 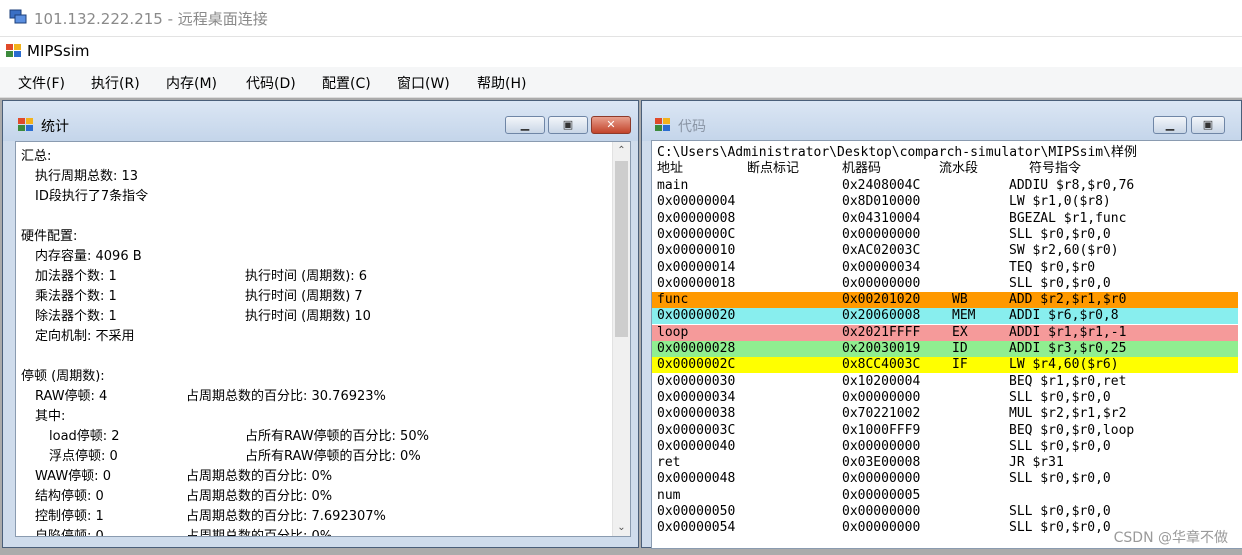 What do you see at coordinates (941, 121) in the screenshot?
I see `code-title-bar: 代码 ▁ ▣` at bounding box center [941, 121].